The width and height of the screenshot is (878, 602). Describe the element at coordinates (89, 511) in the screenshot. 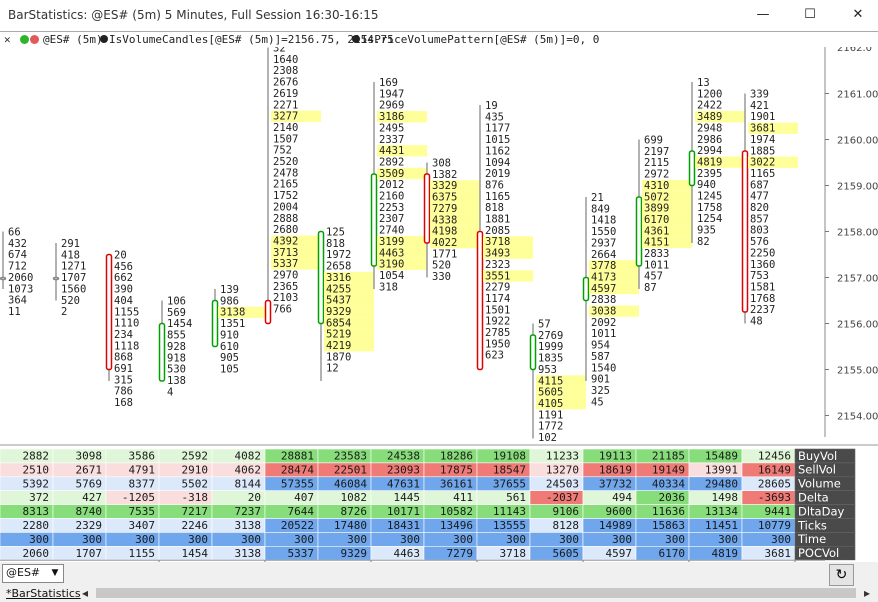

I see `stats-value: 8740` at that location.